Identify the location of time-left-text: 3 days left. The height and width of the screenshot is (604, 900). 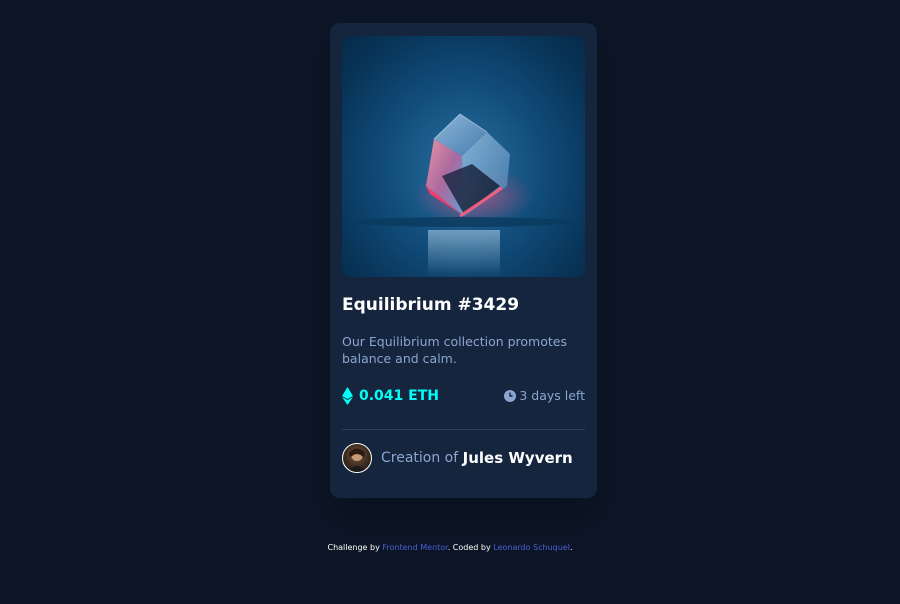
(552, 395).